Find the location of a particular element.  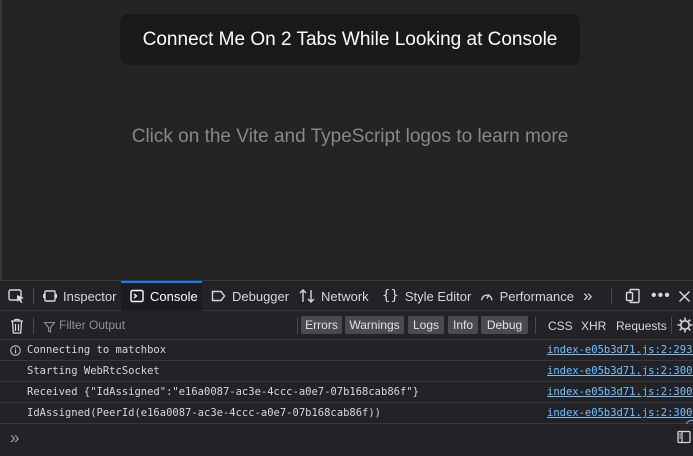

options-menu-button: ••• is located at coordinates (661, 296).